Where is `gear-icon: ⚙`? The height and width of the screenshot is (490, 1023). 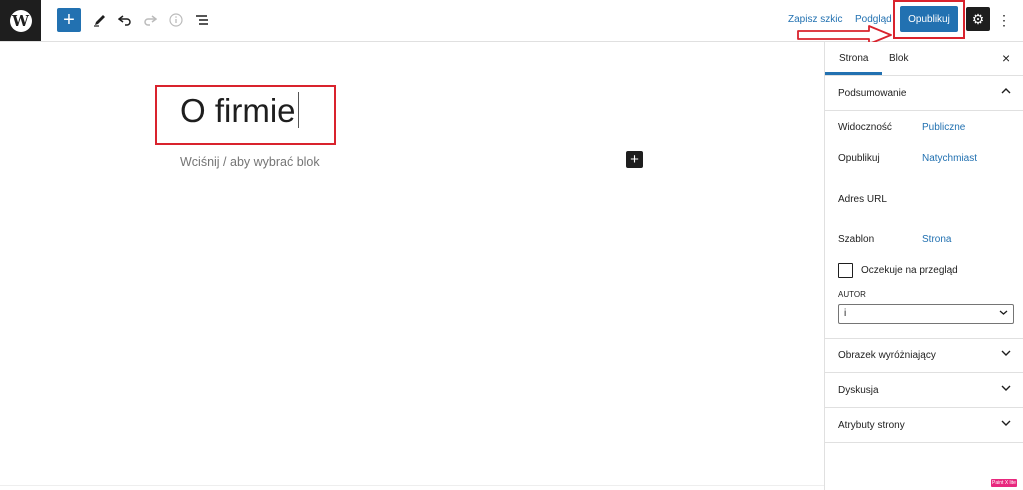
gear-icon: ⚙ is located at coordinates (978, 18).